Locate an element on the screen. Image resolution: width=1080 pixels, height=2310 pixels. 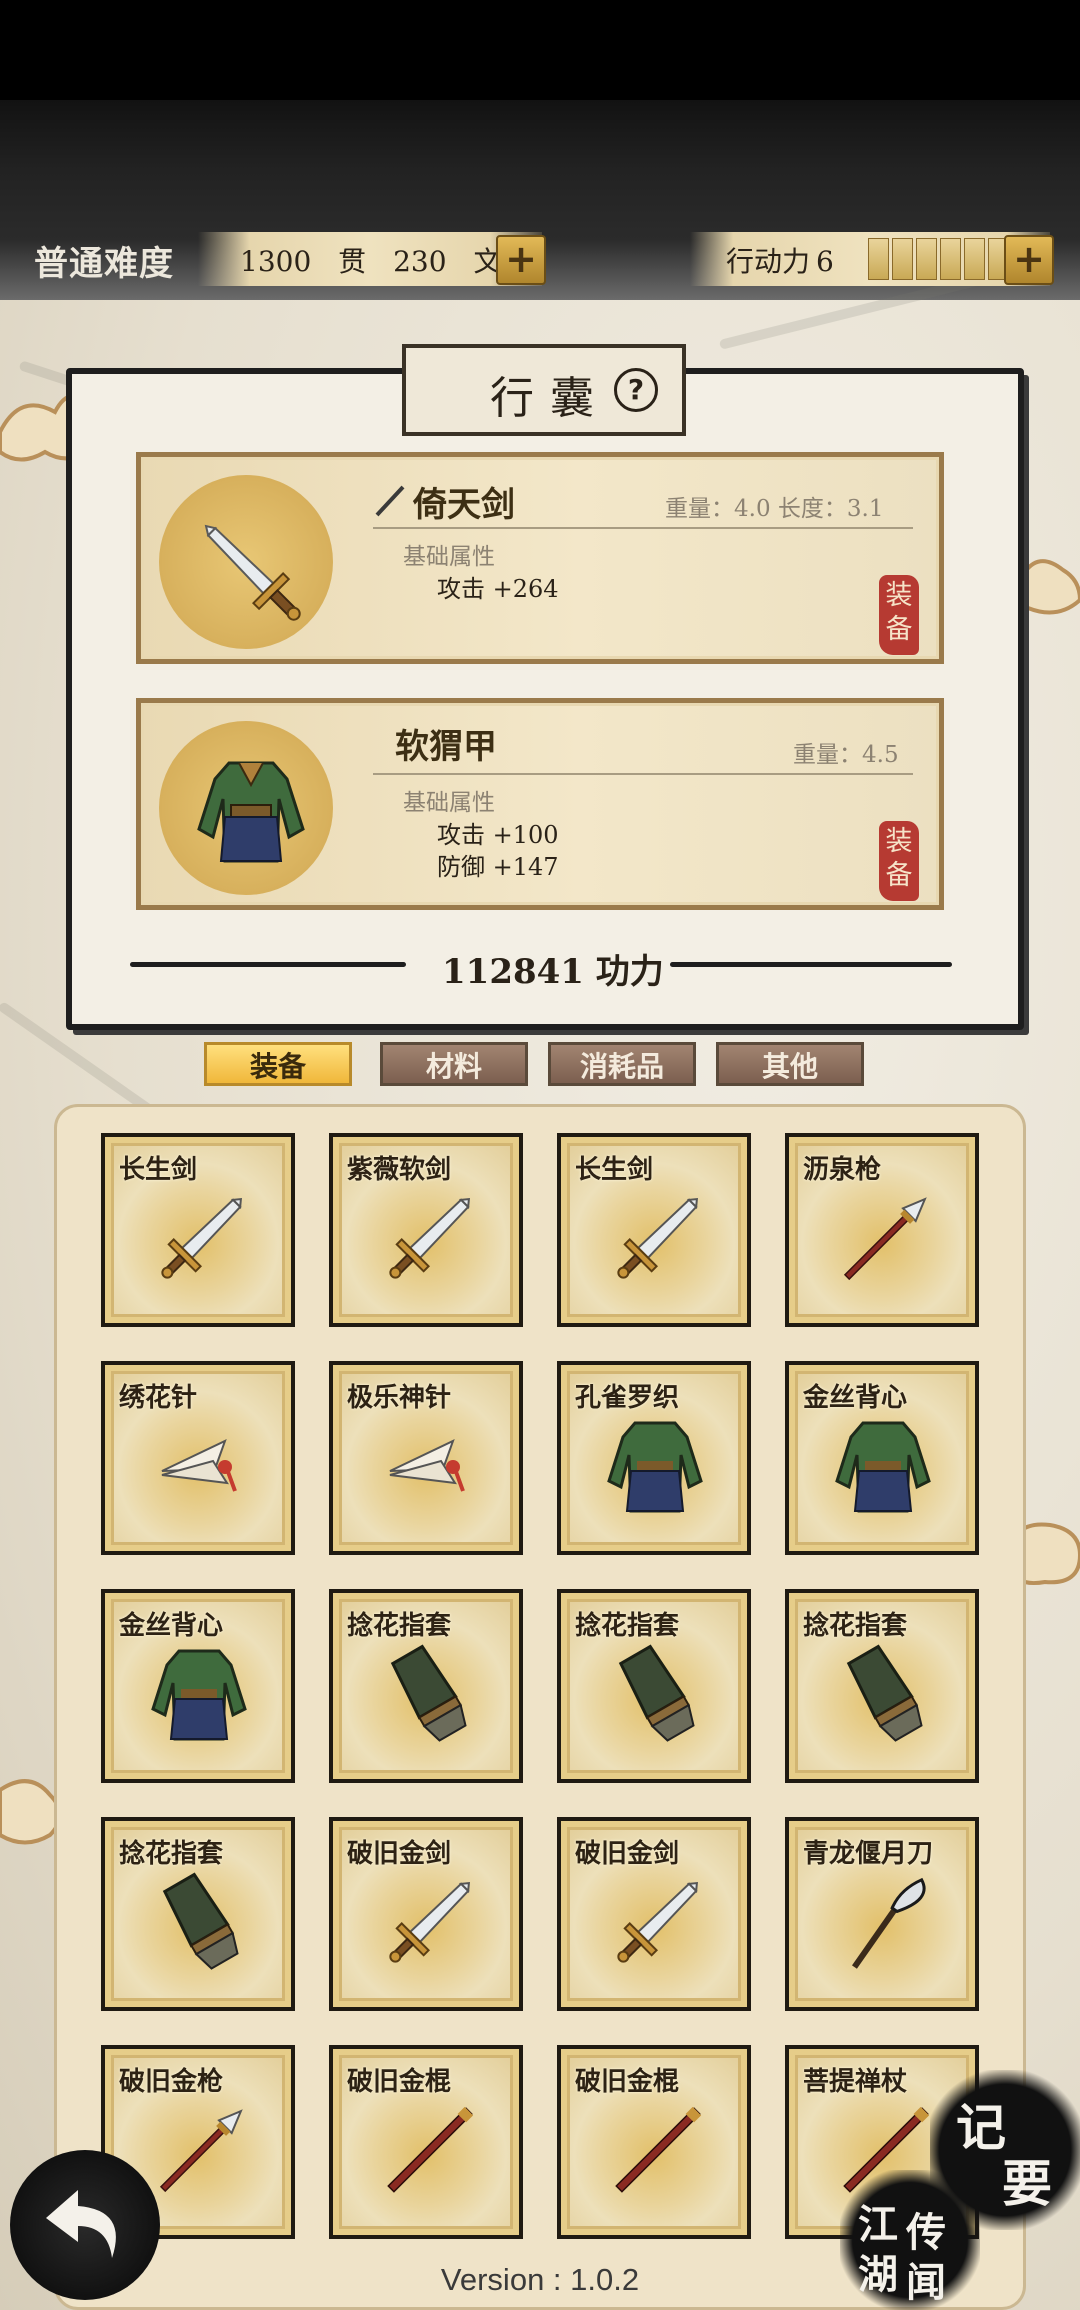
action-points-value: 6 is located at coordinates (825, 261).